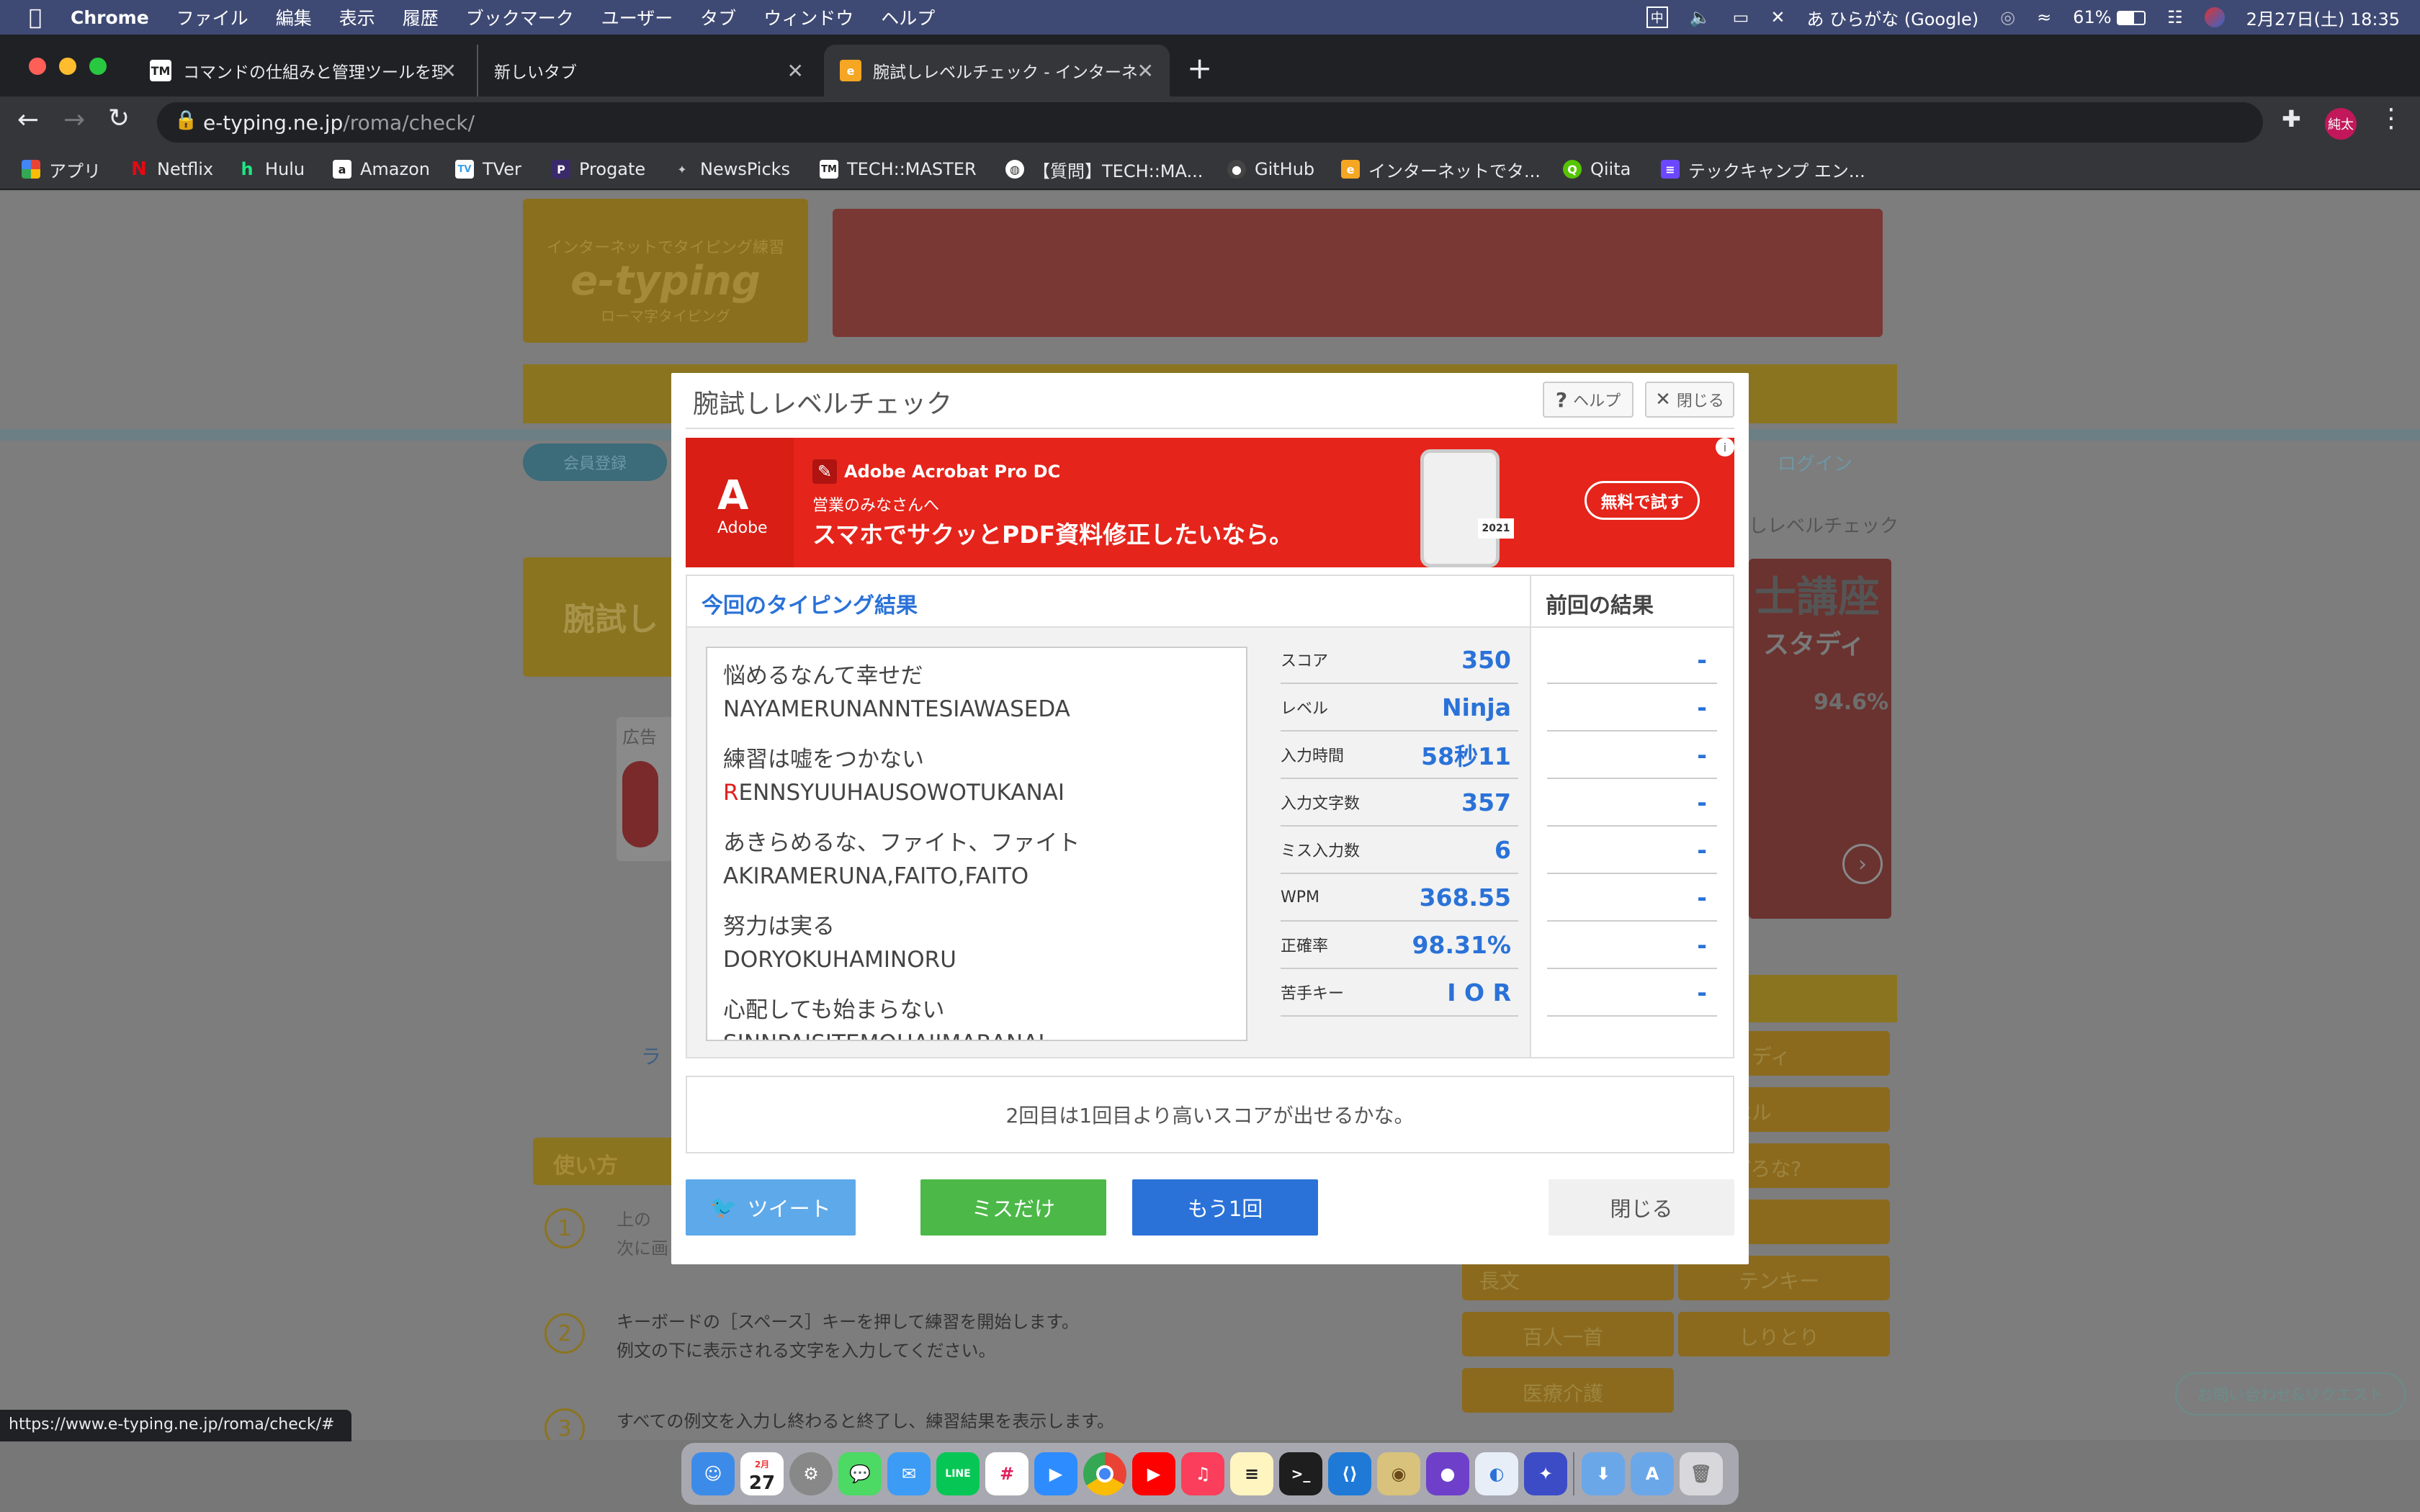  What do you see at coordinates (2291, 118) in the screenshot?
I see `extensions-puzzle-icon: ✚` at bounding box center [2291, 118].